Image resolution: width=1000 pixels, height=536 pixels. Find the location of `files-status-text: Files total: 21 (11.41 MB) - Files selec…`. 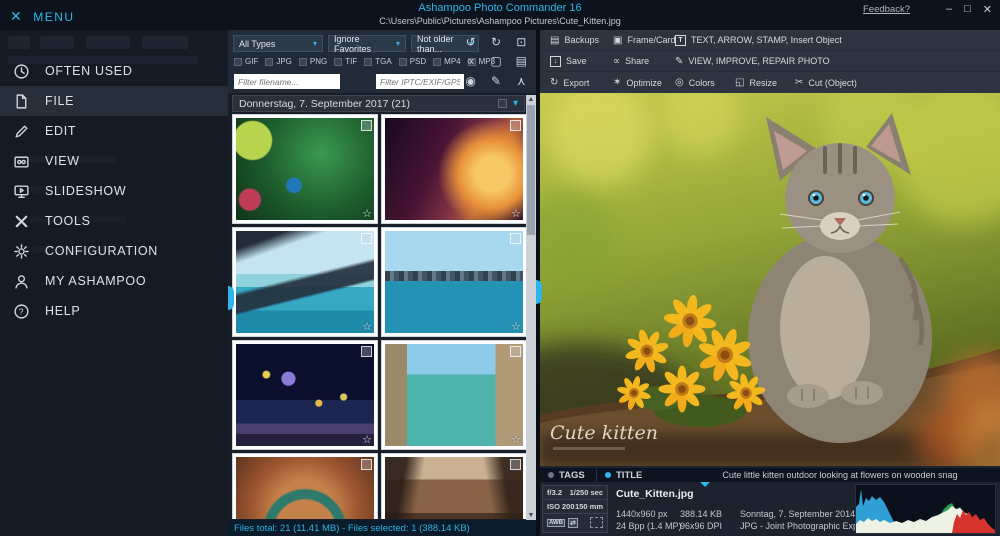

files-status-text: Files total: 21 (11.41 MB) - Files selec… is located at coordinates (352, 528).